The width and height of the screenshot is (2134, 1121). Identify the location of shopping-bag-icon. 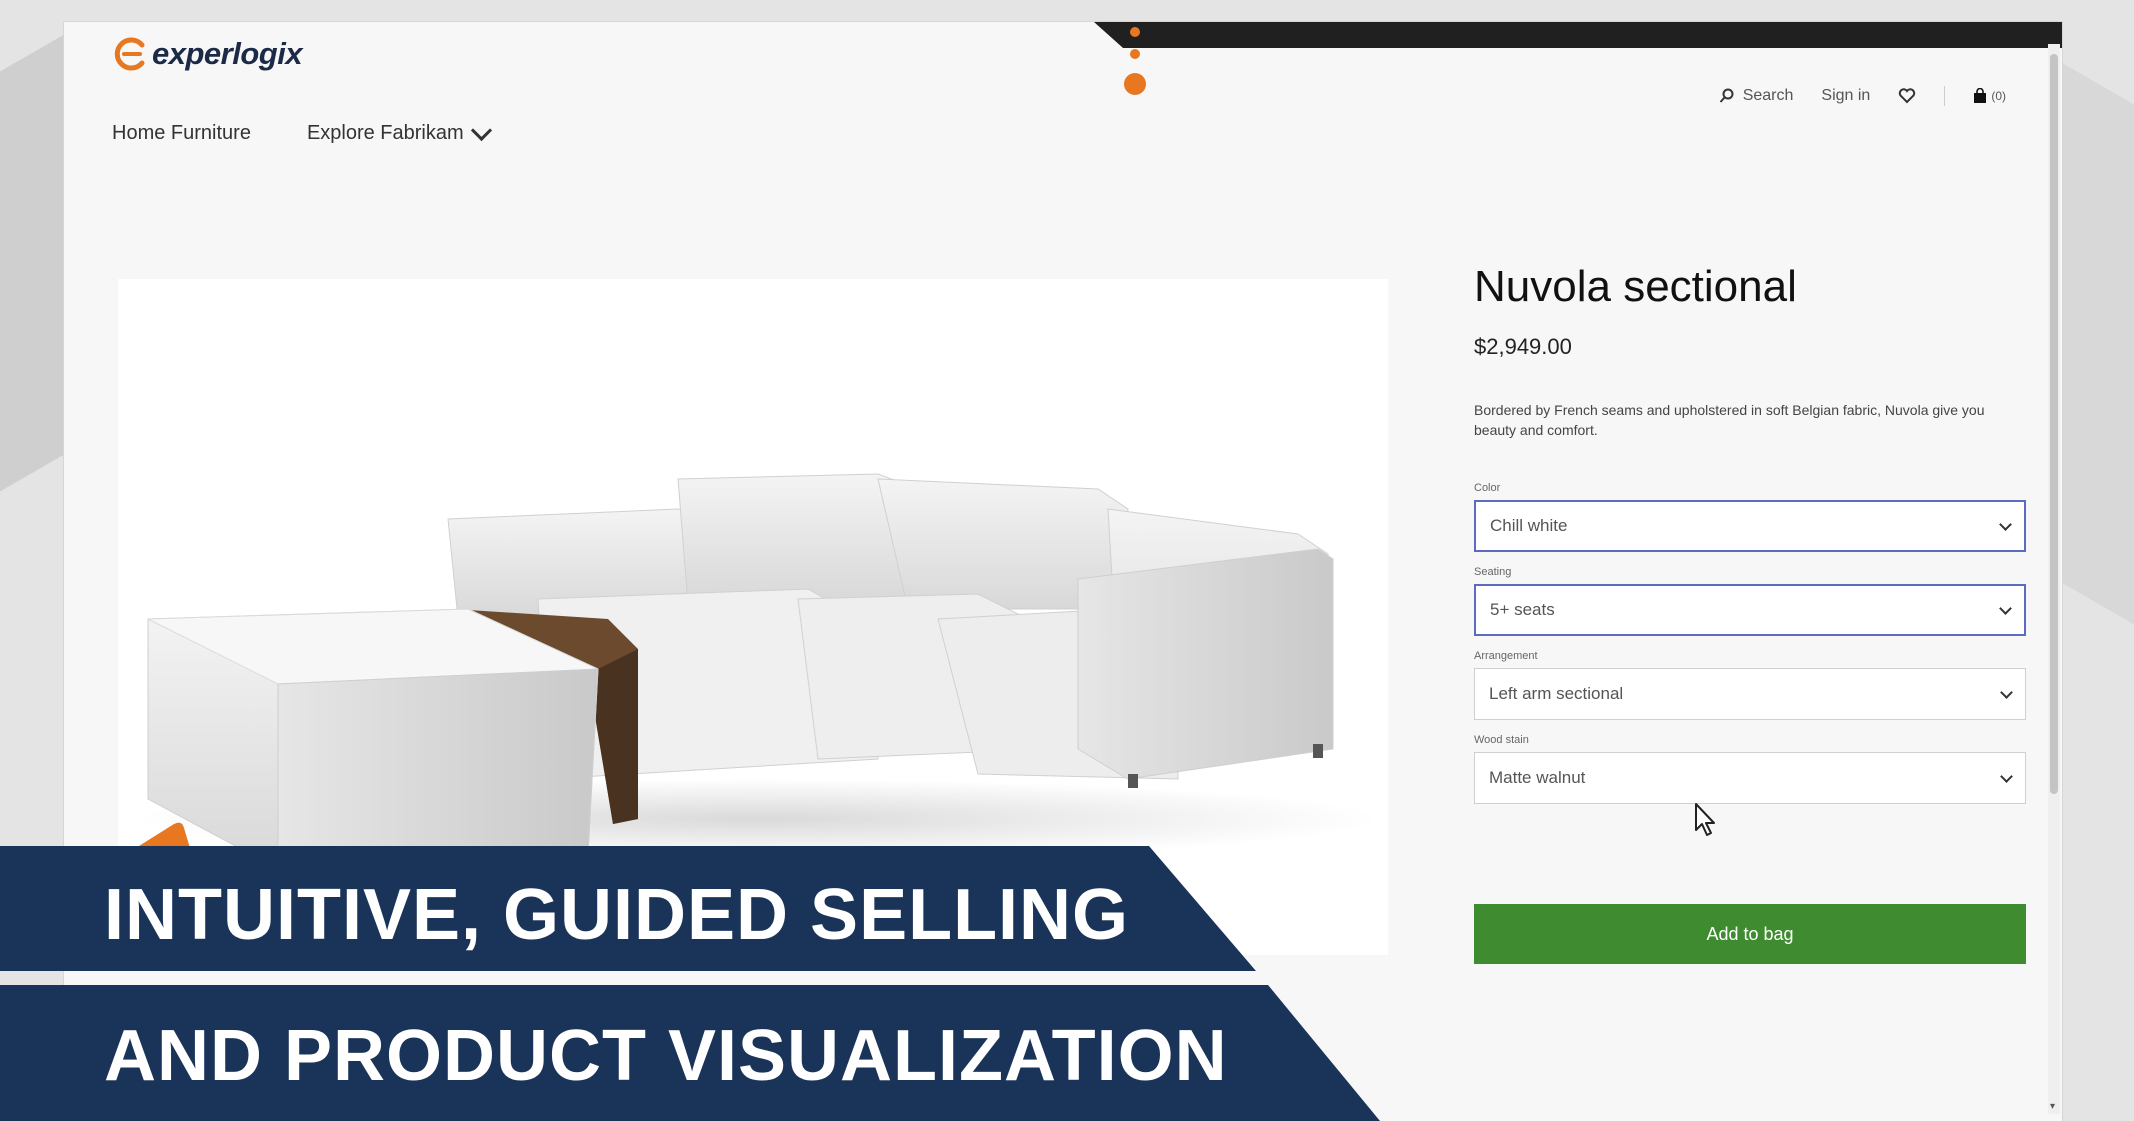
(1980, 95).